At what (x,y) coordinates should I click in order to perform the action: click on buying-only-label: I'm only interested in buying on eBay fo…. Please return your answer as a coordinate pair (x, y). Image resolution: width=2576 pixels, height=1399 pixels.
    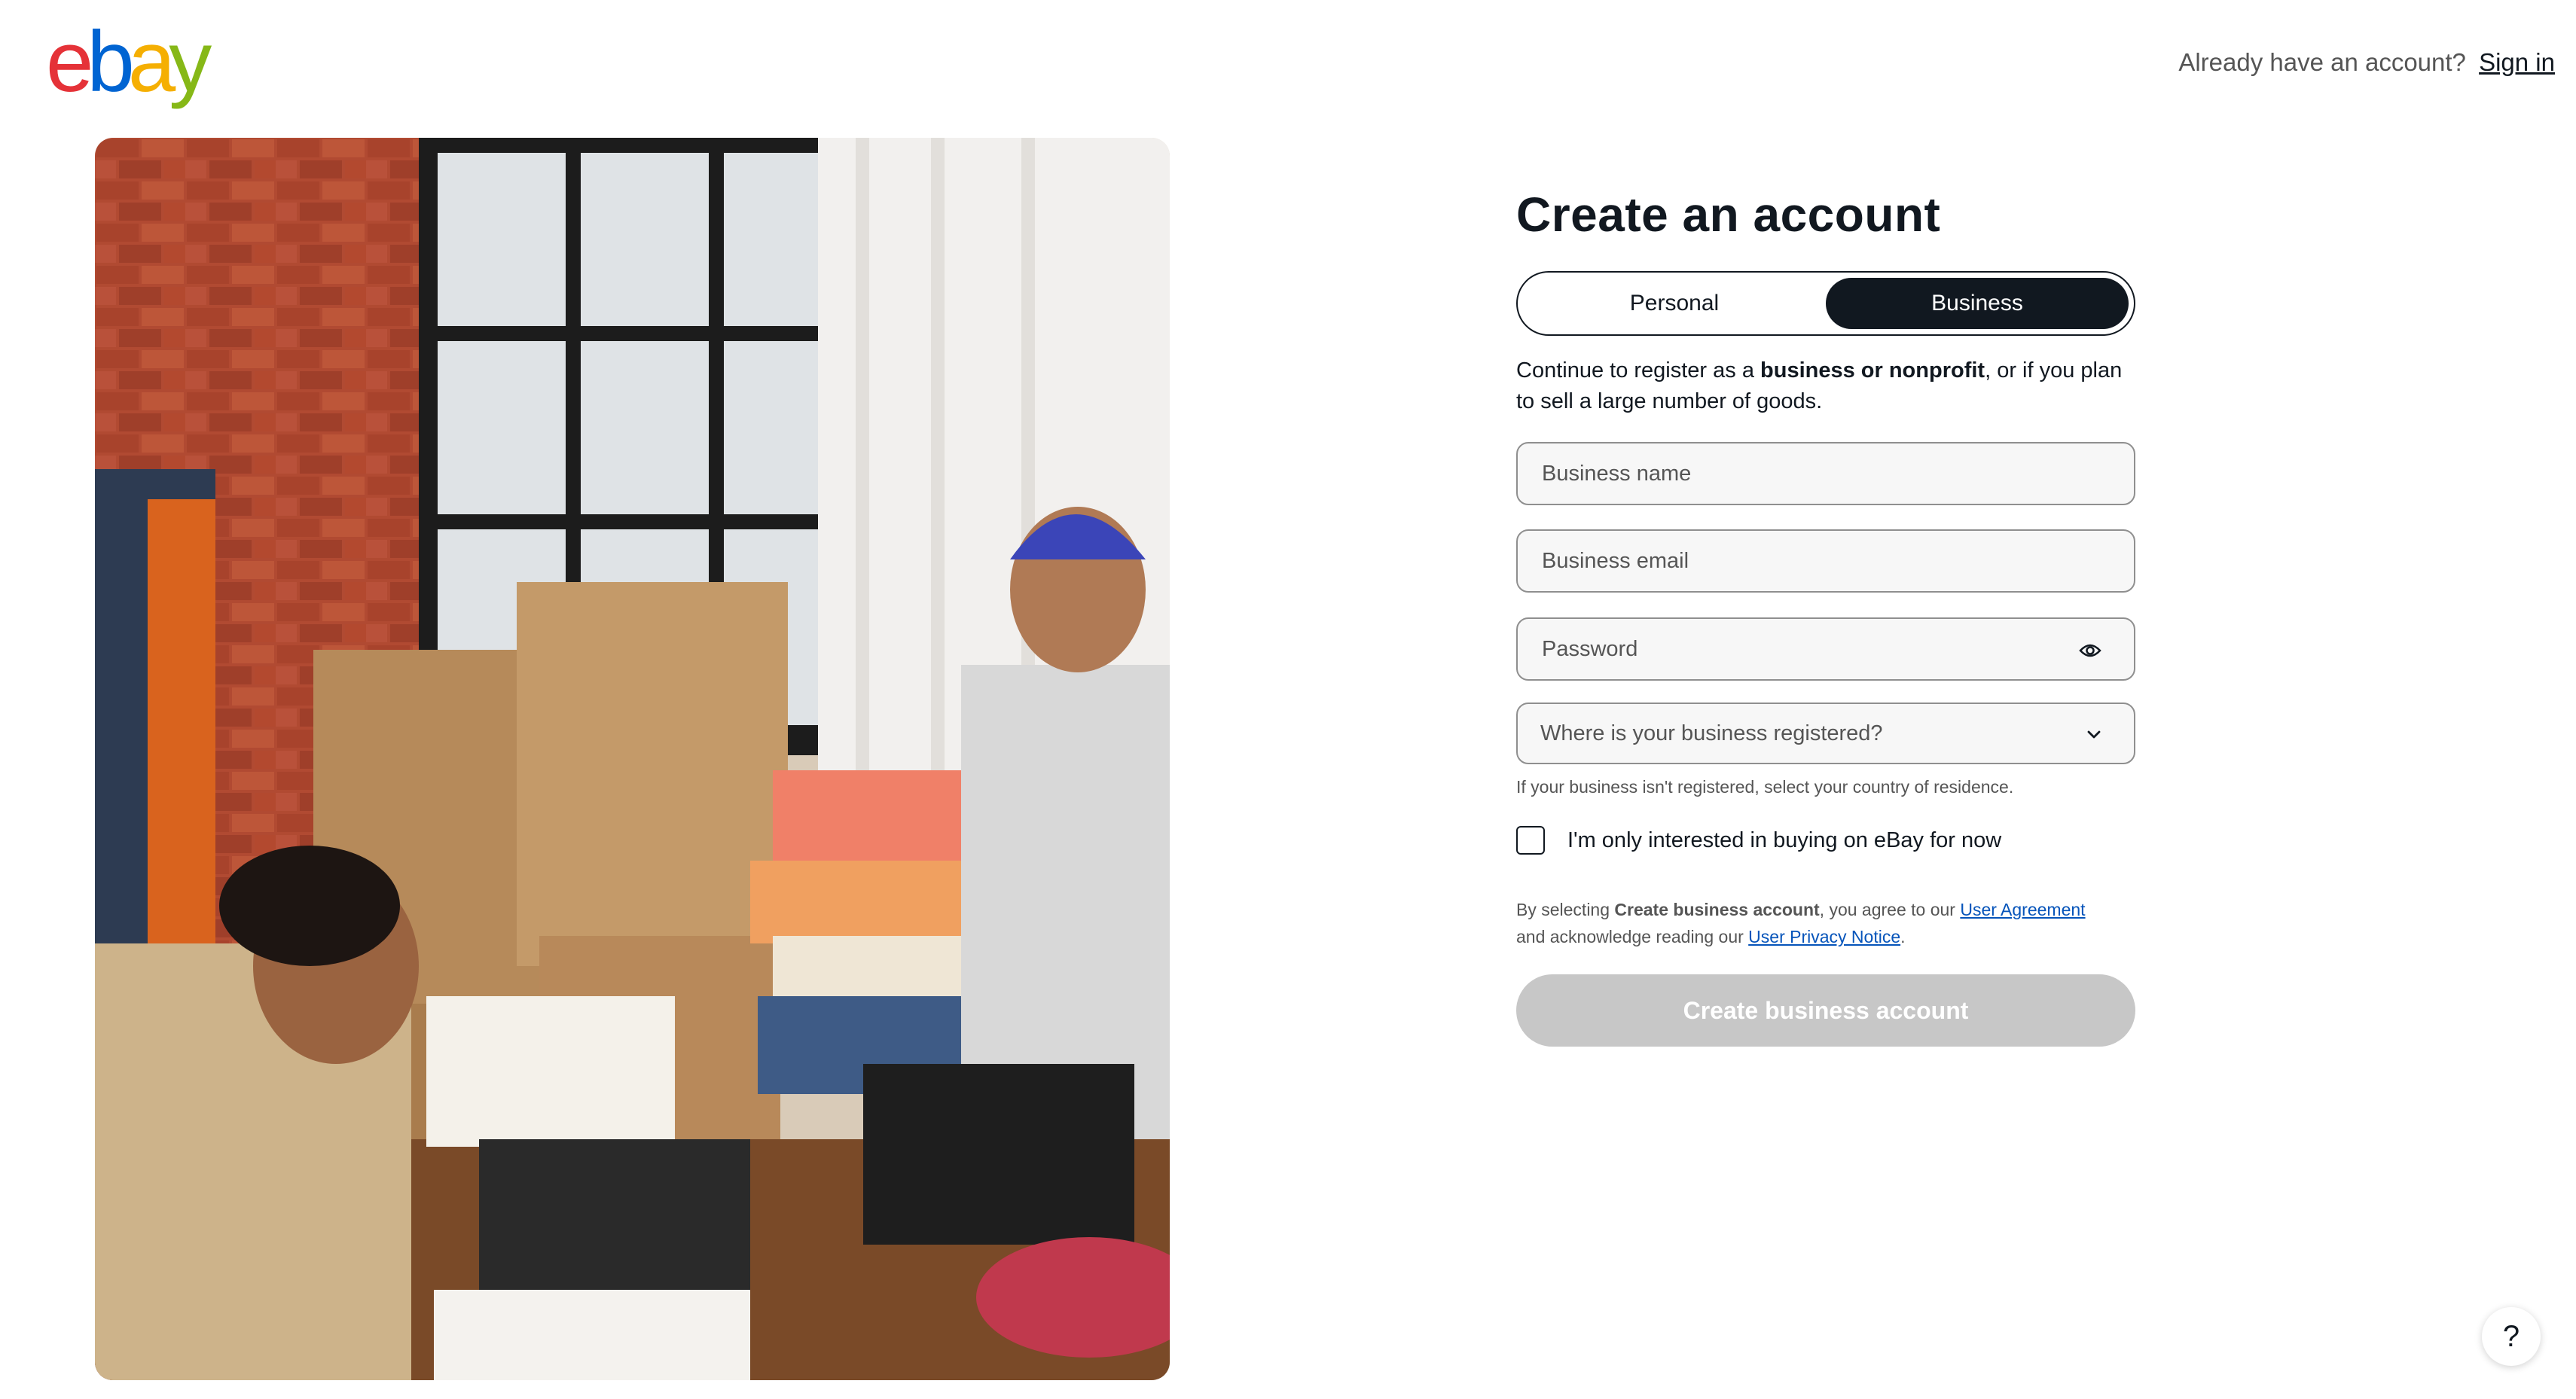
    Looking at the image, I should click on (1784, 840).